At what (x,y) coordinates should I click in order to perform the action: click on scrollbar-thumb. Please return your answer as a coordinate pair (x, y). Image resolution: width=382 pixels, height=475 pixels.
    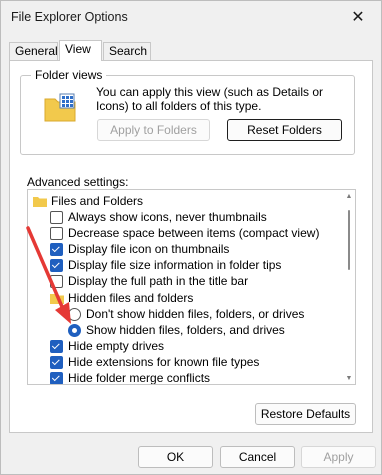
    Looking at the image, I should click on (349, 240).